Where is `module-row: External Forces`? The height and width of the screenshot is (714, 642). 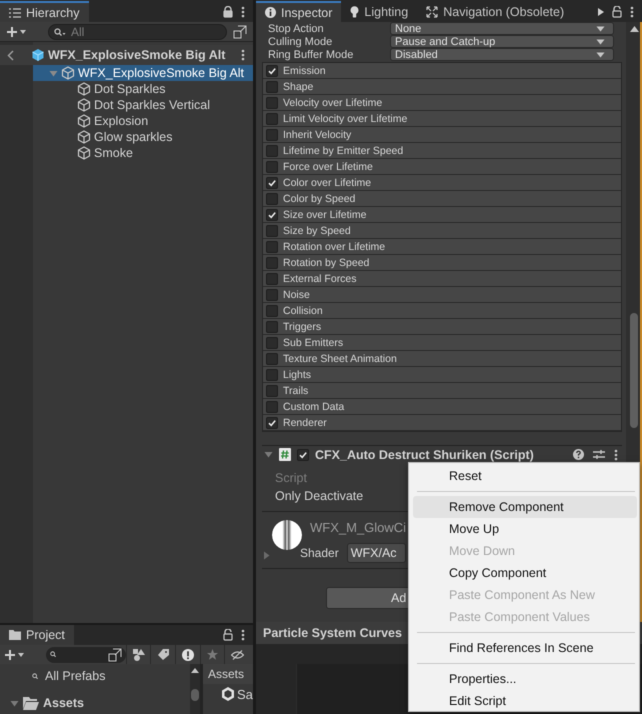
module-row: External Forces is located at coordinates (442, 279).